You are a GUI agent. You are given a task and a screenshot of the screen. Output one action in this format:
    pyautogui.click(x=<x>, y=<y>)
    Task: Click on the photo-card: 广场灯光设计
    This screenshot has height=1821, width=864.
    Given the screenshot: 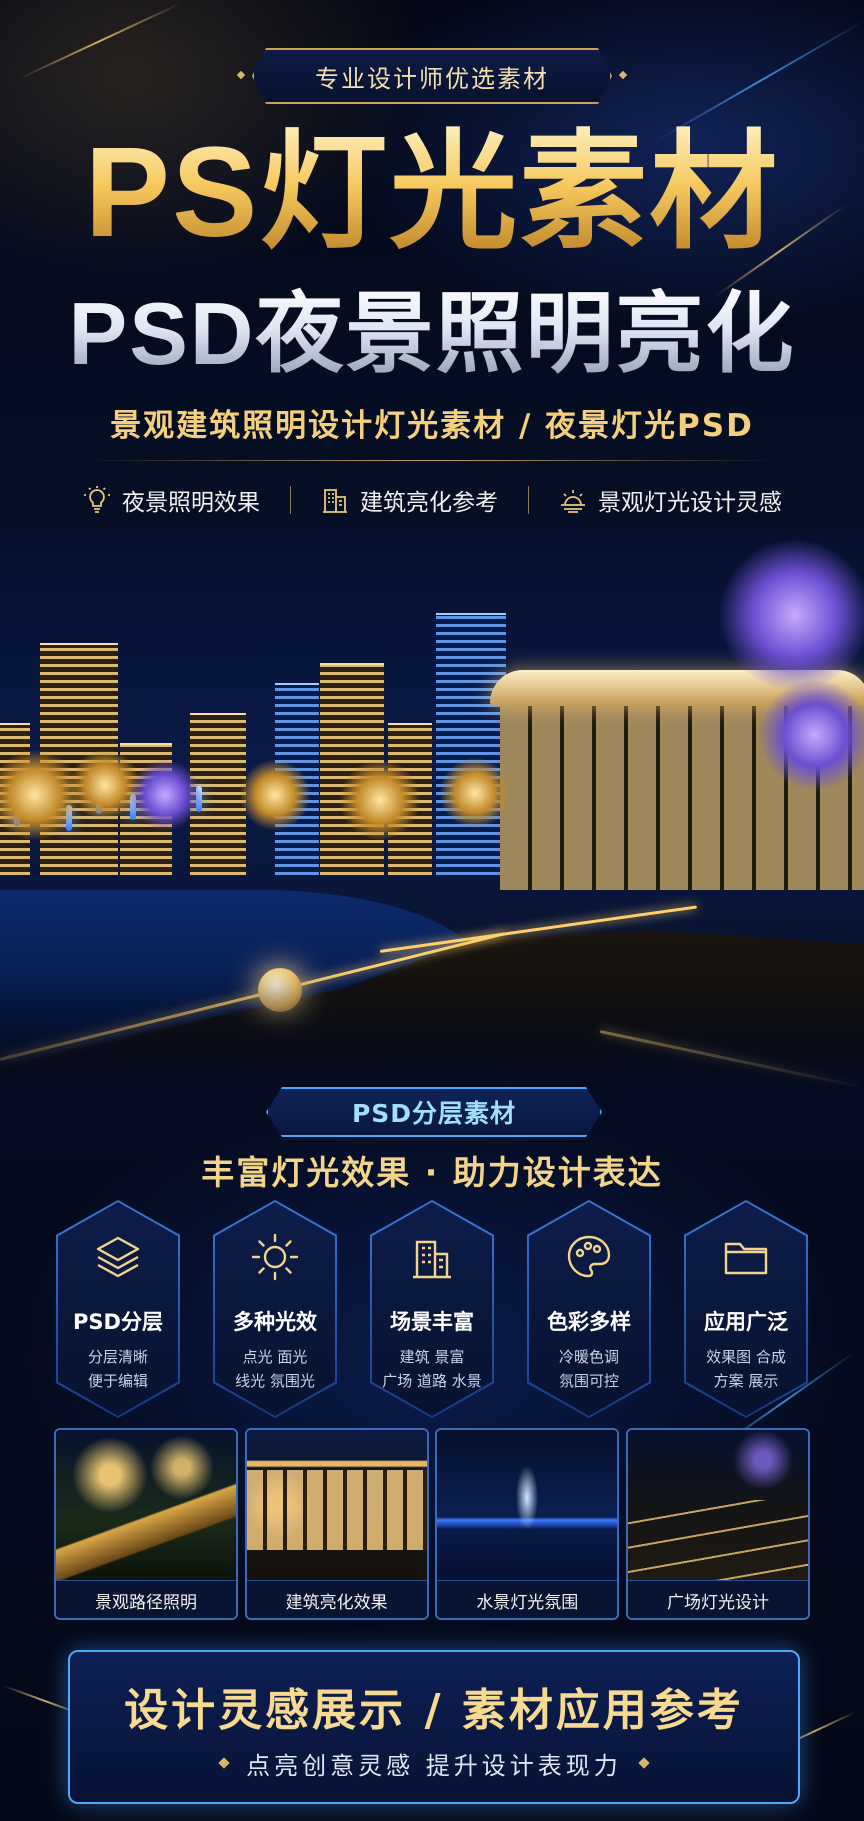 What is the action you would take?
    pyautogui.click(x=717, y=1524)
    